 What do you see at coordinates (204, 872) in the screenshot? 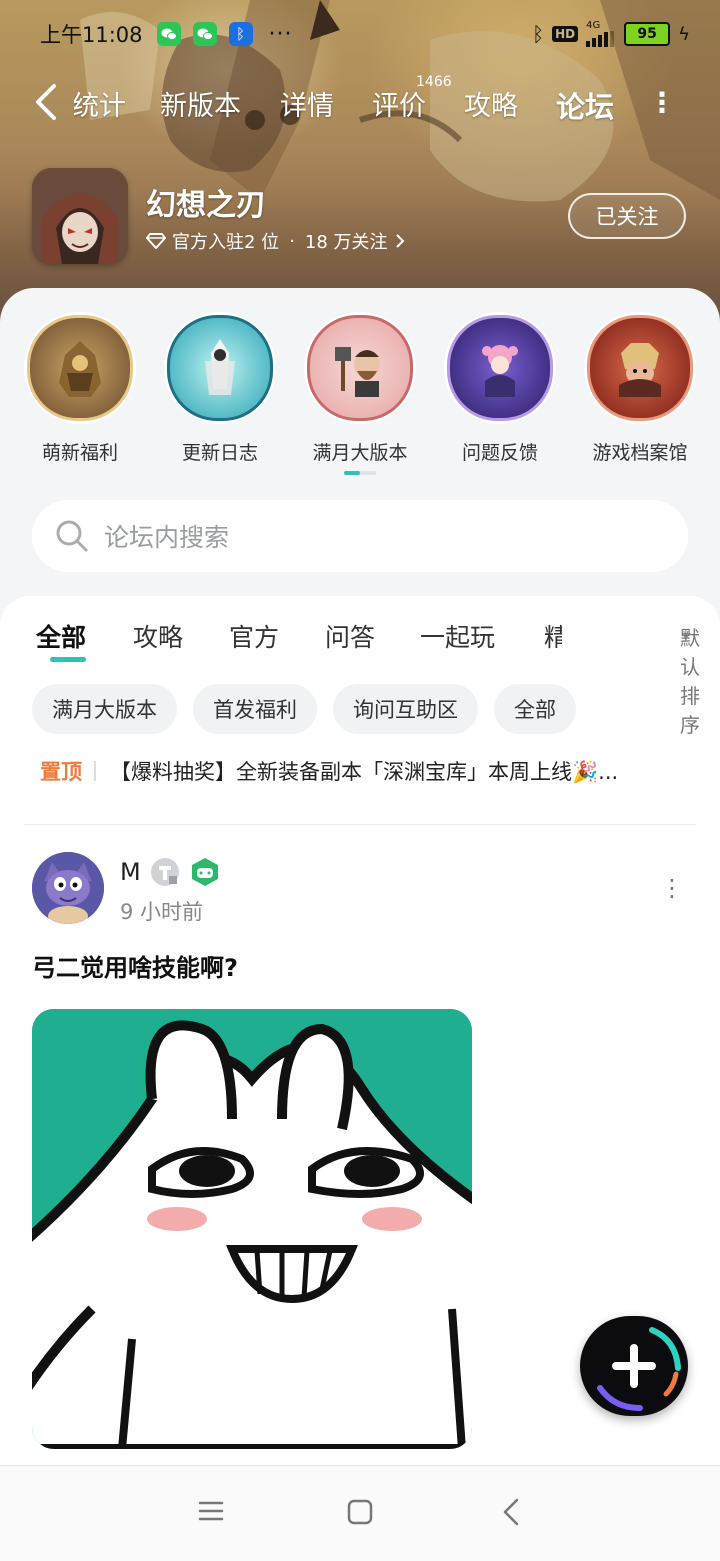
I see `gamepad-badge-icon` at bounding box center [204, 872].